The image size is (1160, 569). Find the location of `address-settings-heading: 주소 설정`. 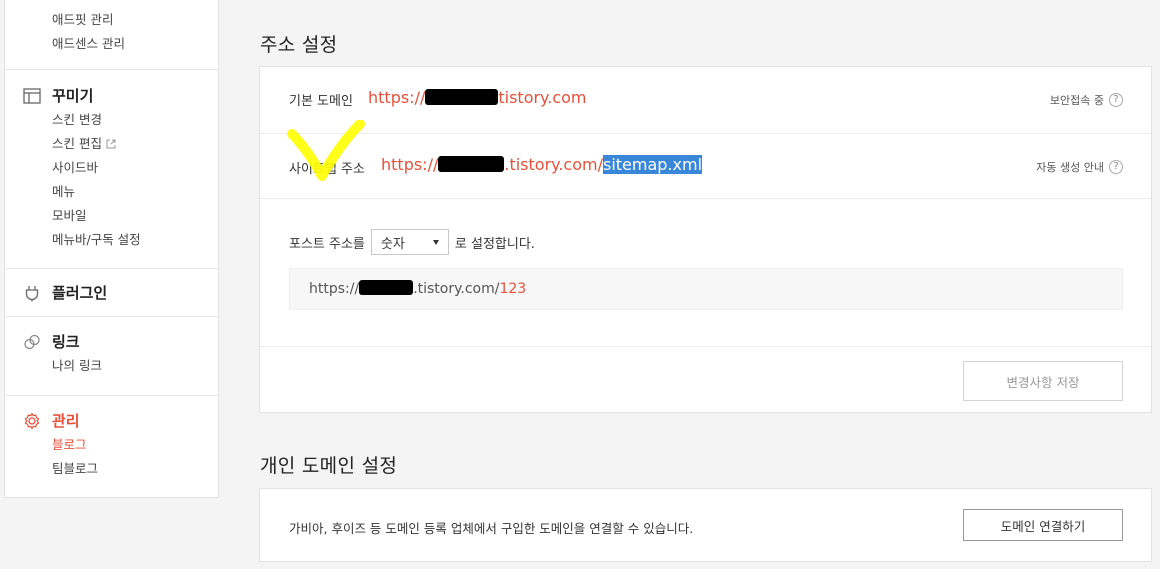

address-settings-heading: 주소 설정 is located at coordinates (299, 45).